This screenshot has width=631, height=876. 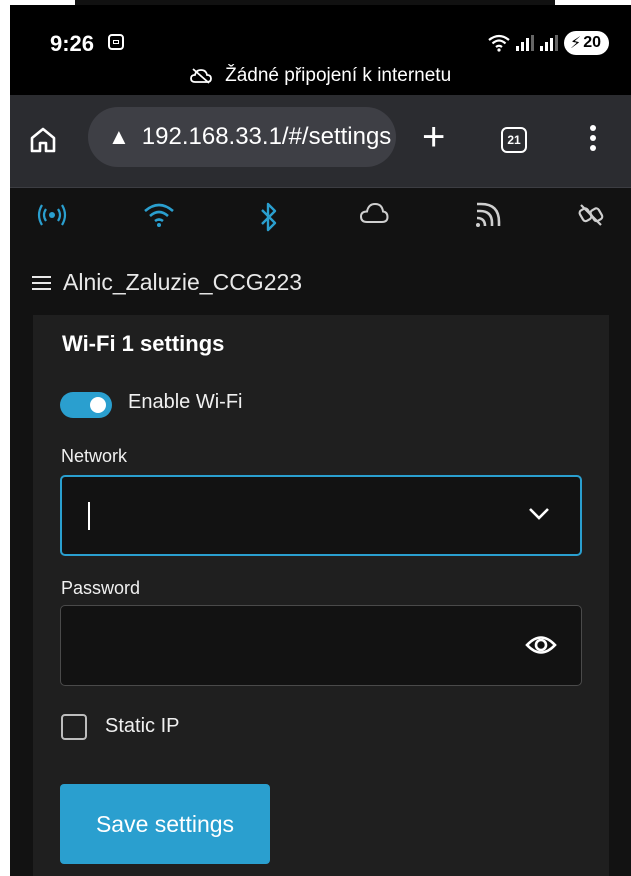 What do you see at coordinates (143, 343) in the screenshot?
I see `card-title: Wi-Fi 1 settings` at bounding box center [143, 343].